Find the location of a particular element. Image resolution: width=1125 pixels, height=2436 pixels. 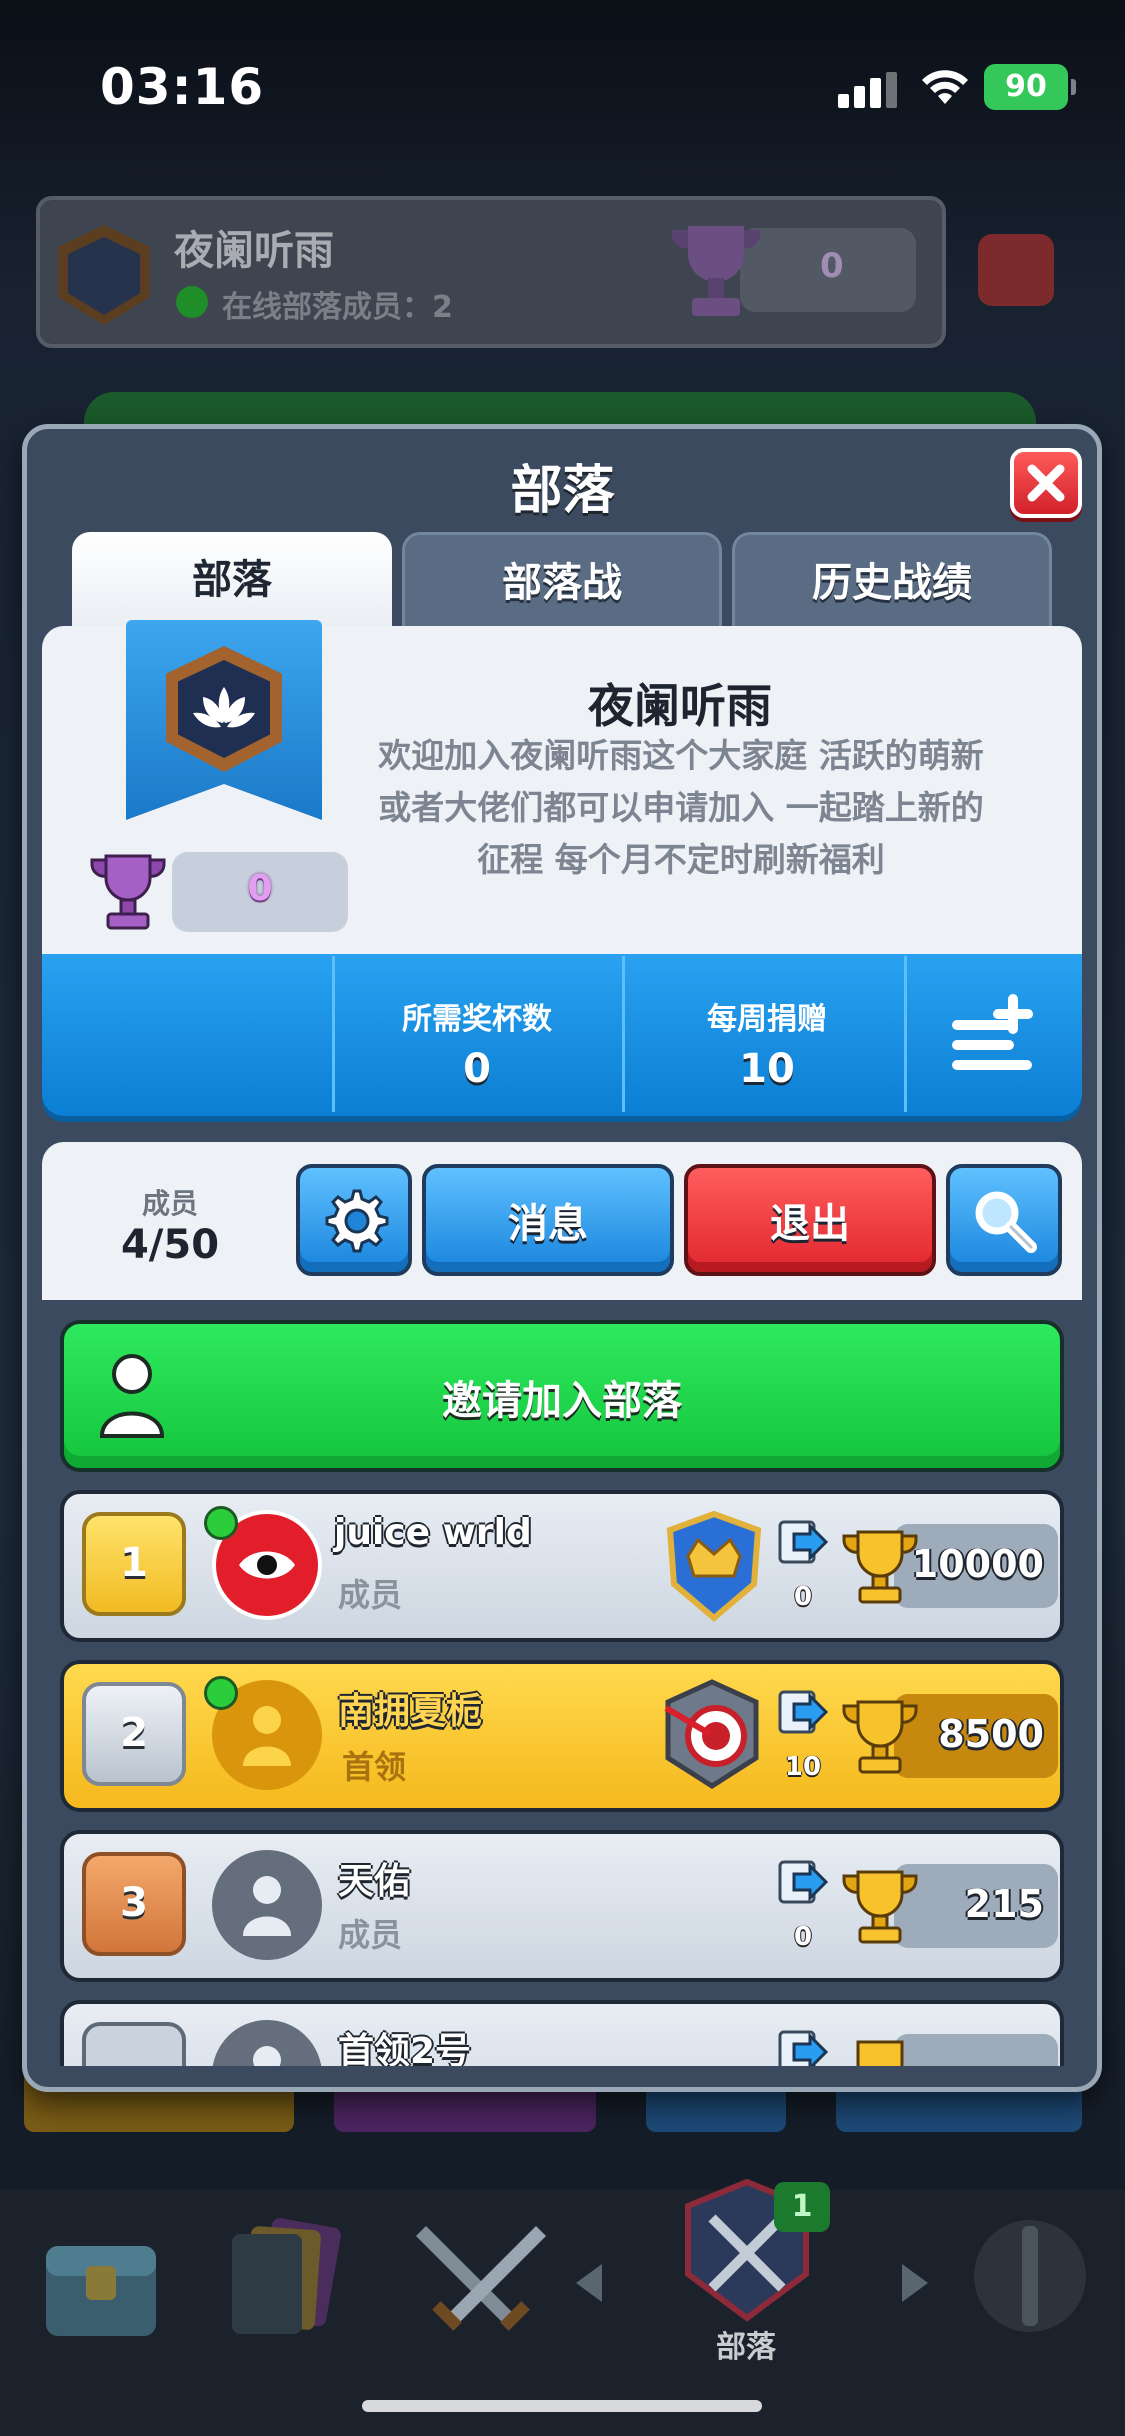

gear-icon is located at coordinates (357, 1221).